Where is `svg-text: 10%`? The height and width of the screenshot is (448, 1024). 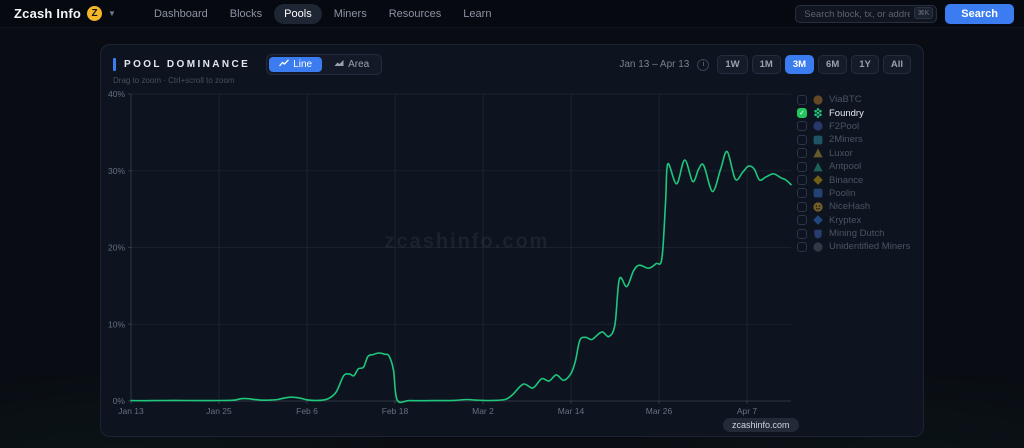
svg-text: 10% is located at coordinates (116, 324).